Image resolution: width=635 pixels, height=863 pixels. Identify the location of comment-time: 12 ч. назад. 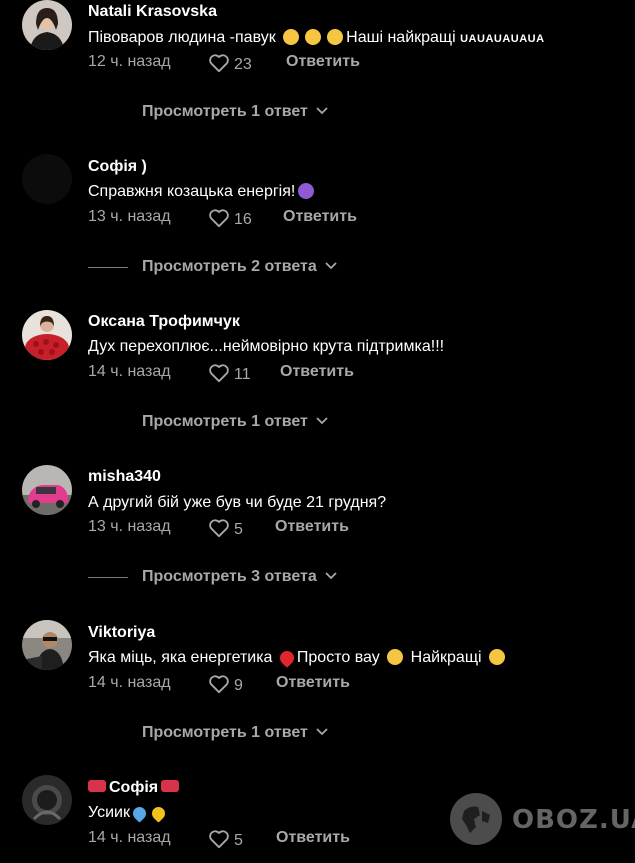
(129, 61).